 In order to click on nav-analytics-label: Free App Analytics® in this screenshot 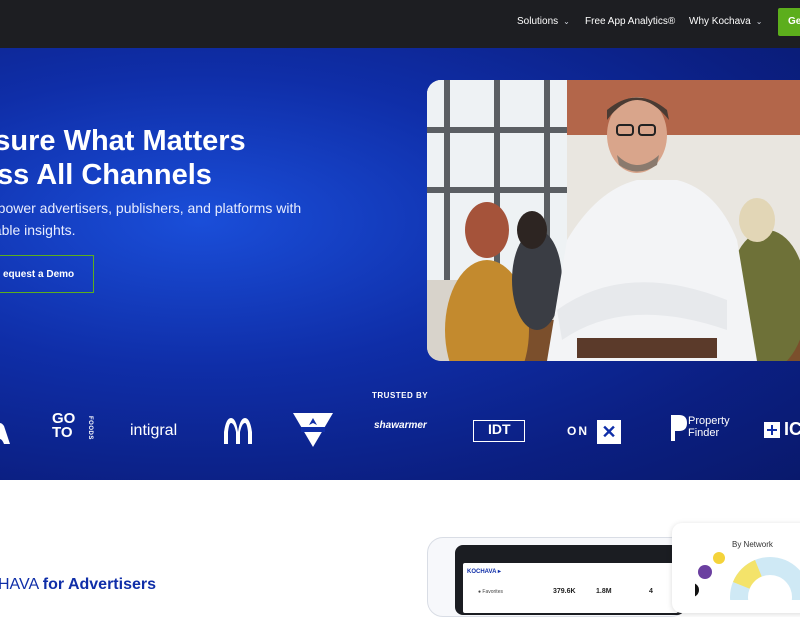, I will do `click(630, 21)`.